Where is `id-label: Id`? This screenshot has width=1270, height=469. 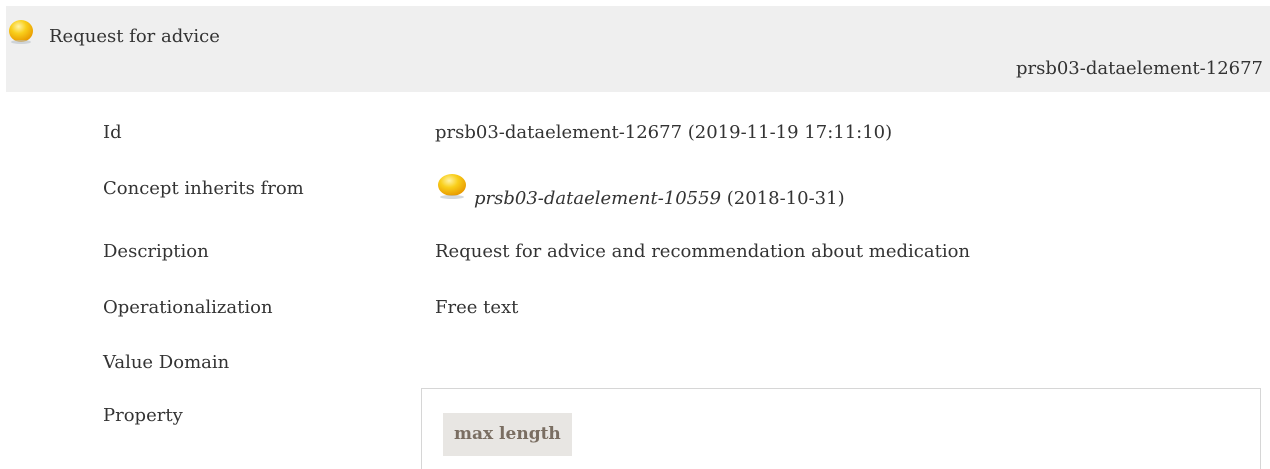
id-label: Id is located at coordinates (112, 132).